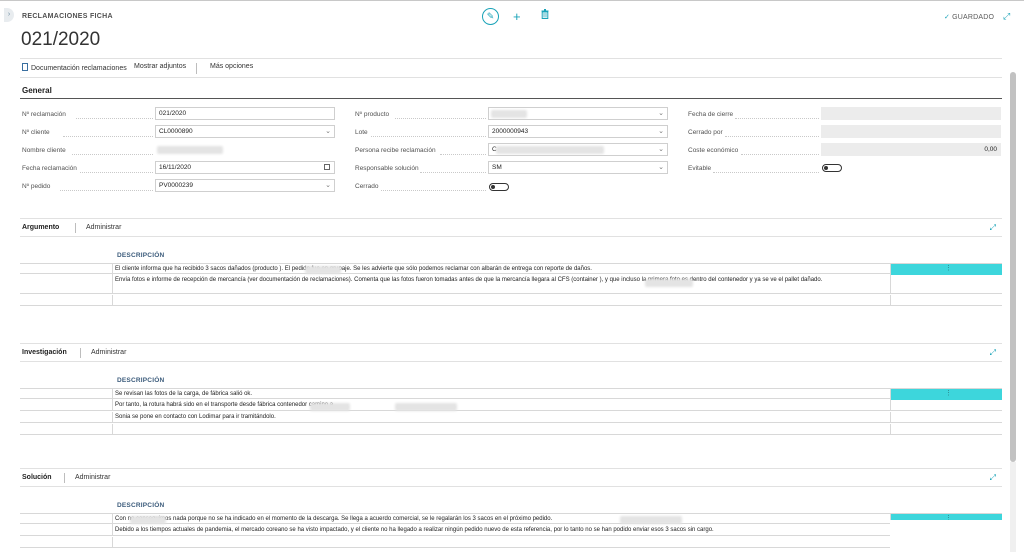 Image resolution: width=1024 pixels, height=559 pixels. I want to click on doc-reclamaciones-action: Documentación reclamaciones, so click(74, 67).